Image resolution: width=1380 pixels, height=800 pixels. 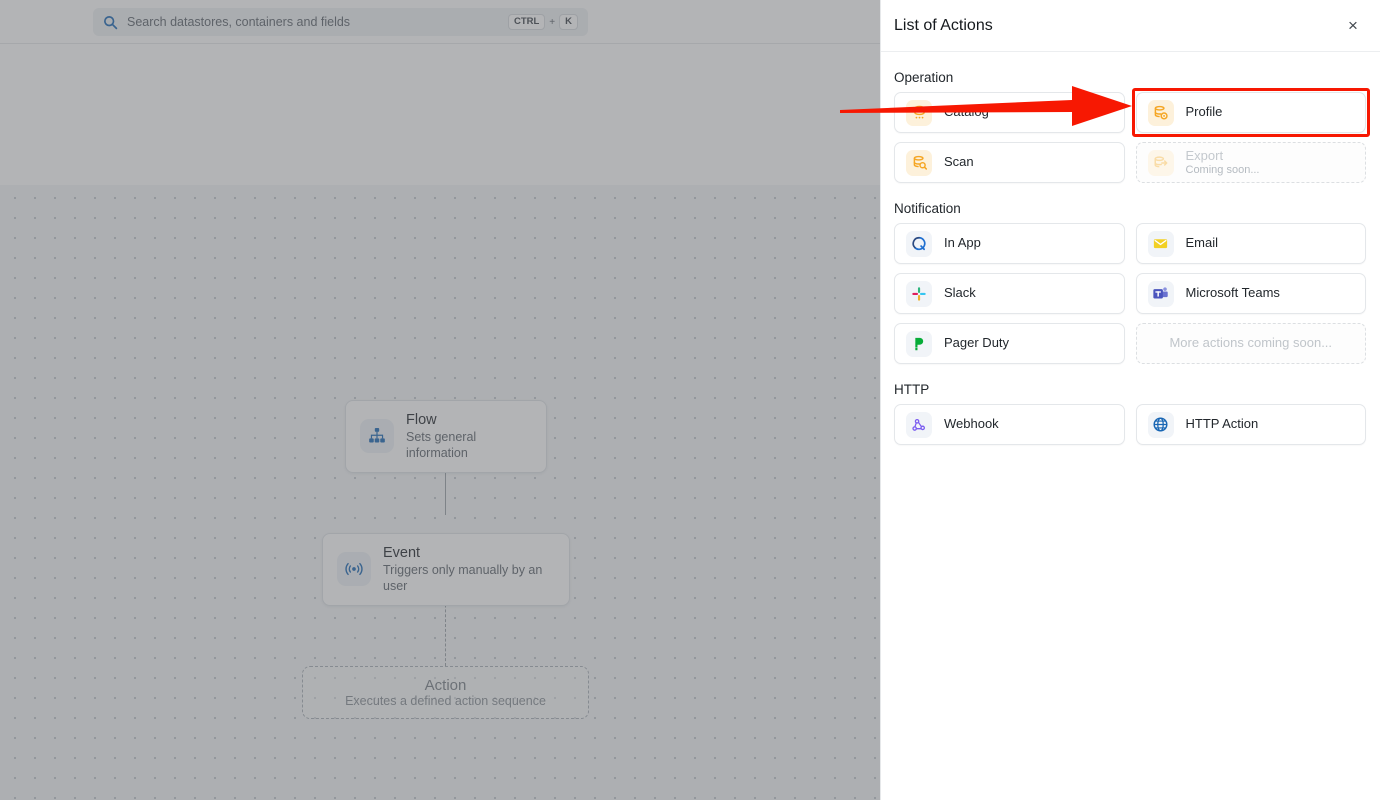 What do you see at coordinates (526, 22) in the screenshot?
I see `shortcut-ctrl: CTRL` at bounding box center [526, 22].